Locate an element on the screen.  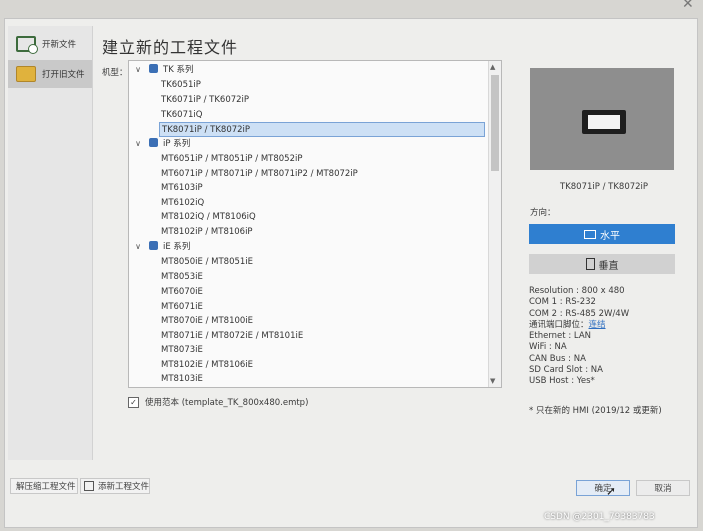
horizontal-label: 水平 is located at coordinates (610, 236).